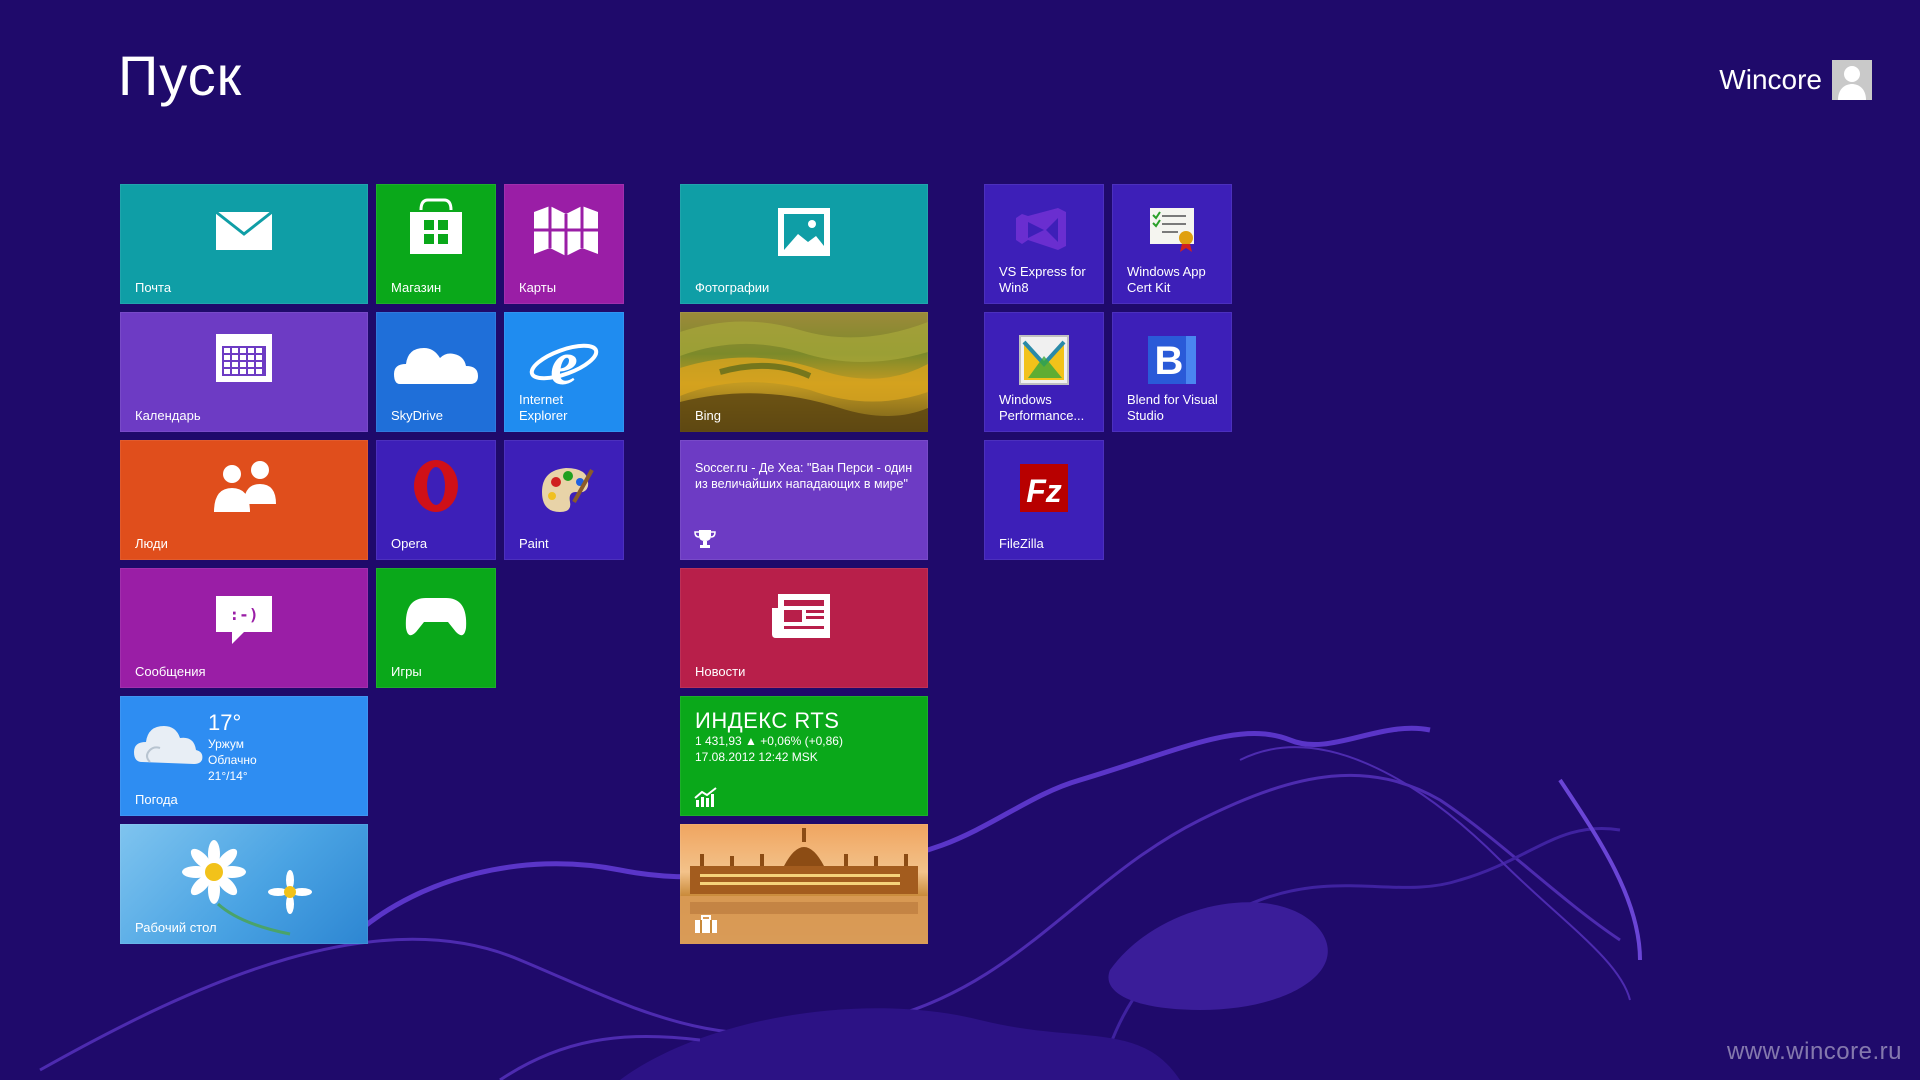 This screenshot has width=1920, height=1080. Describe the element at coordinates (168, 415) in the screenshot. I see `tile-label: Календарь` at that location.